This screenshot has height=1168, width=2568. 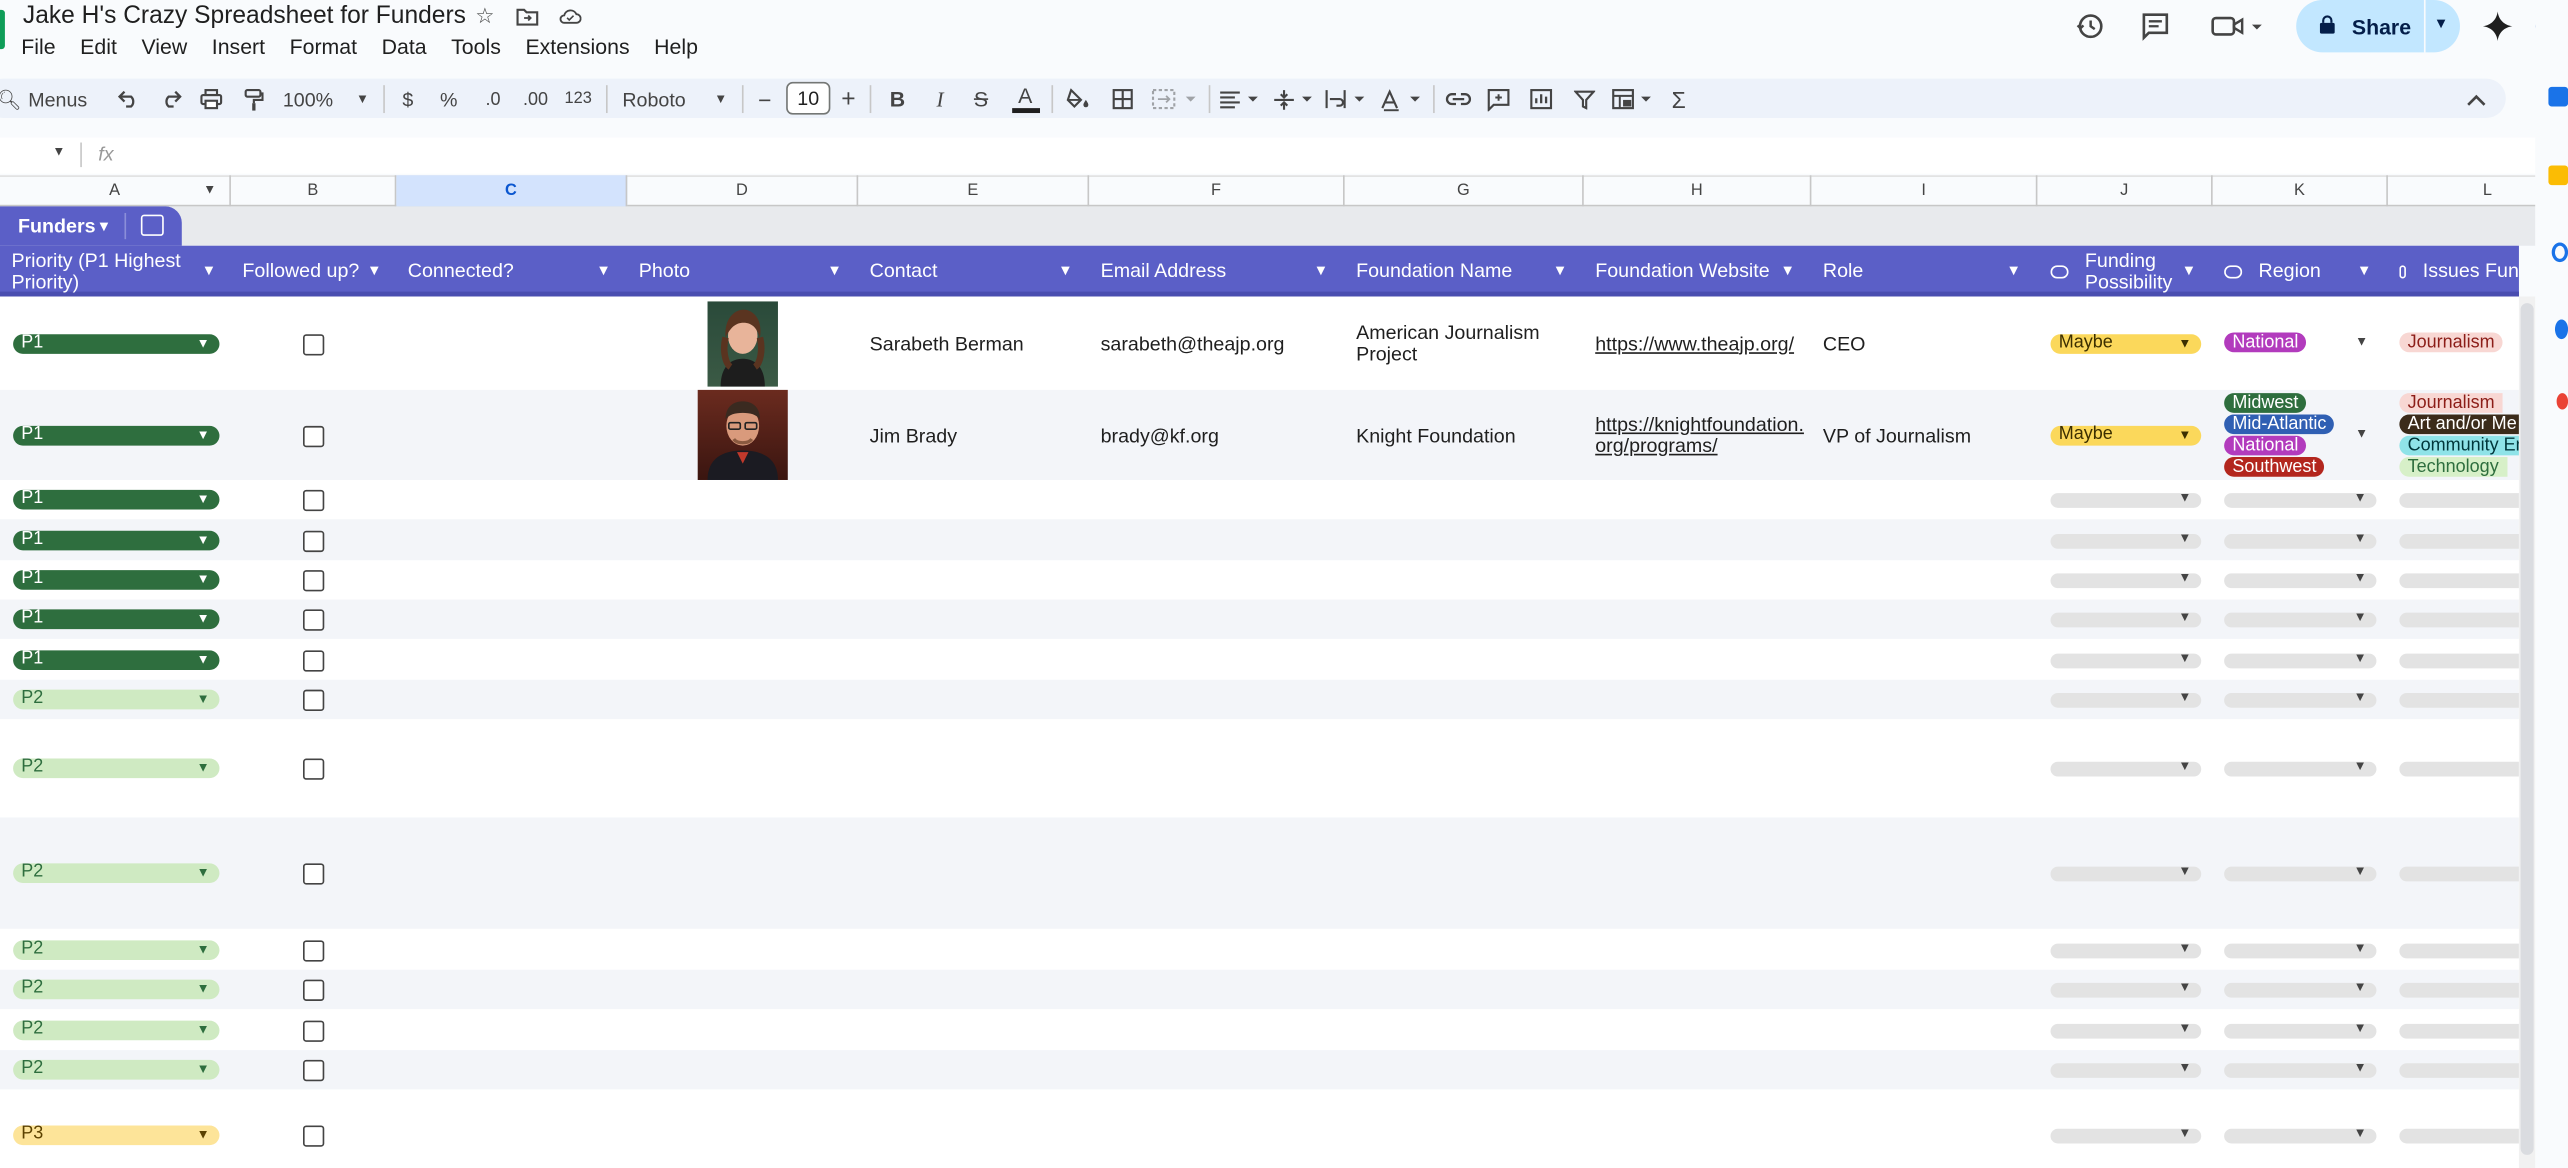 What do you see at coordinates (2558, 175) in the screenshot?
I see `keep-icon` at bounding box center [2558, 175].